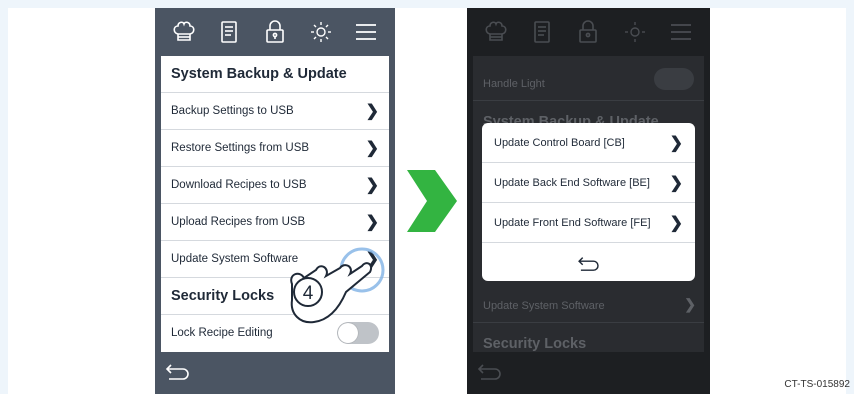  I want to click on restore-settings-item: Restore Settings from USB ❯, so click(275, 148).